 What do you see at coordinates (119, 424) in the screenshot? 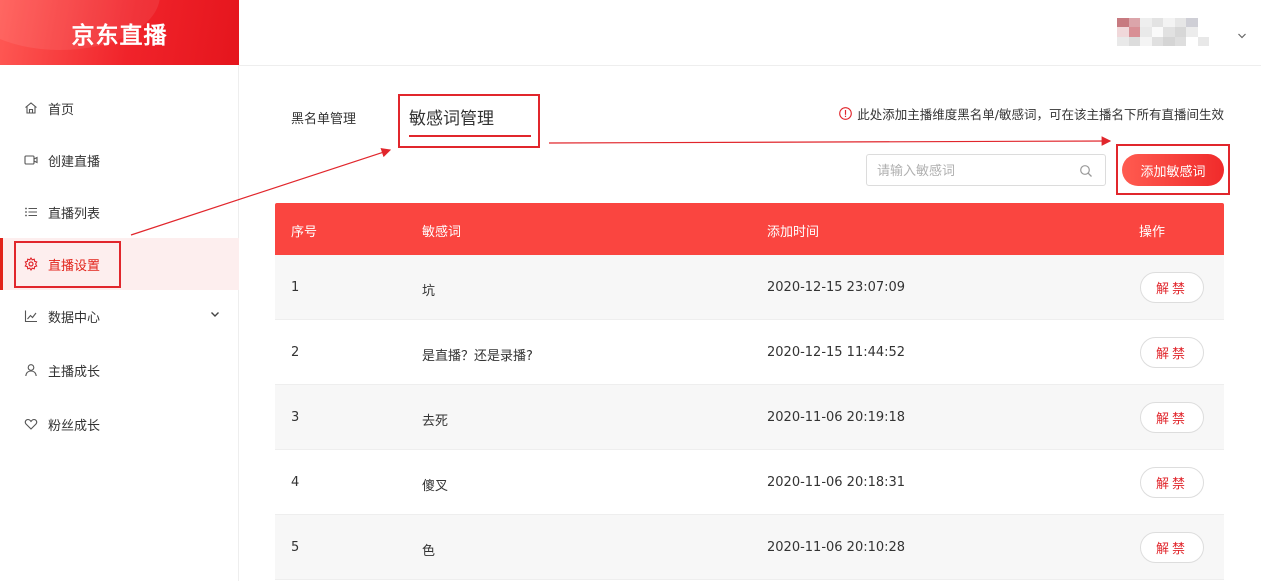
I see `sidebar-item-fan-growth: 粉丝成长` at bounding box center [119, 424].